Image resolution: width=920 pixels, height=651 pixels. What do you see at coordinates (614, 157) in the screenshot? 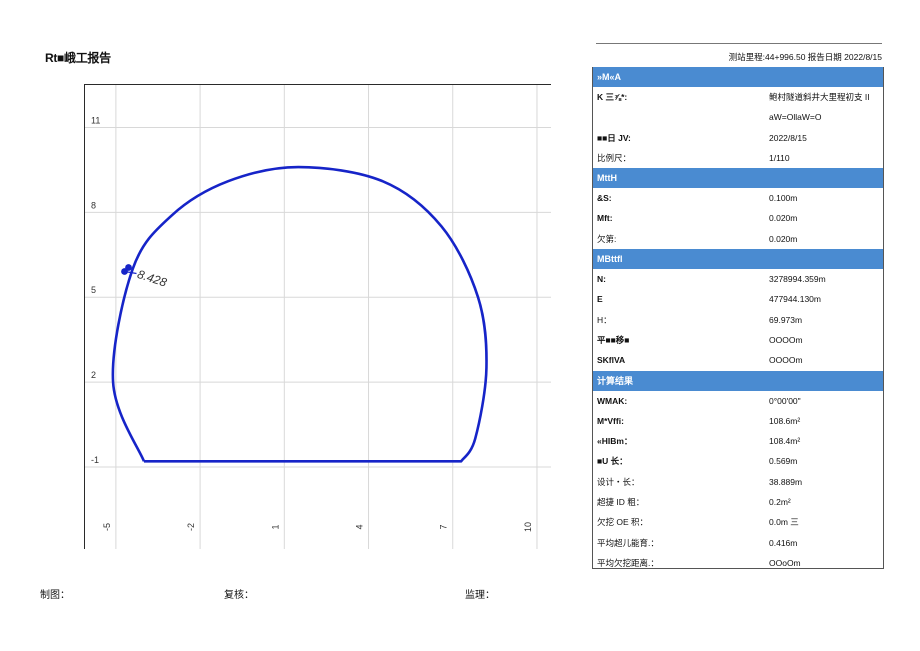
I see `info-label: 比例尺：` at bounding box center [614, 157].